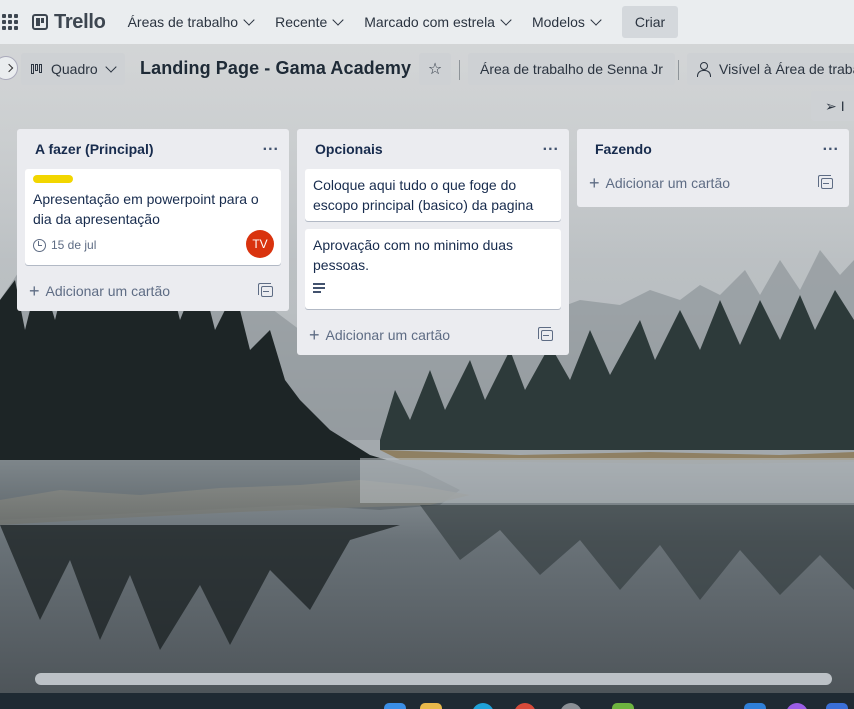 The image size is (854, 709). I want to click on horizontal-scrollbar, so click(433, 679).